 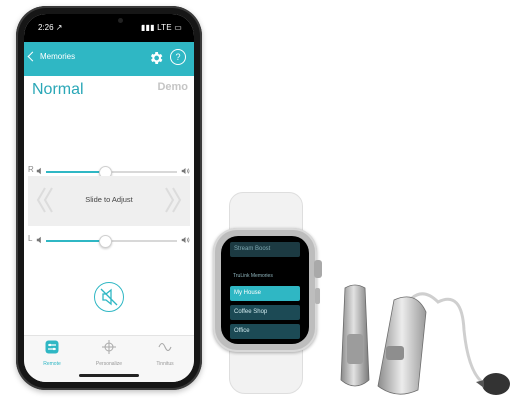 I want to click on hearing-aid-ric, so click(x=443, y=343).